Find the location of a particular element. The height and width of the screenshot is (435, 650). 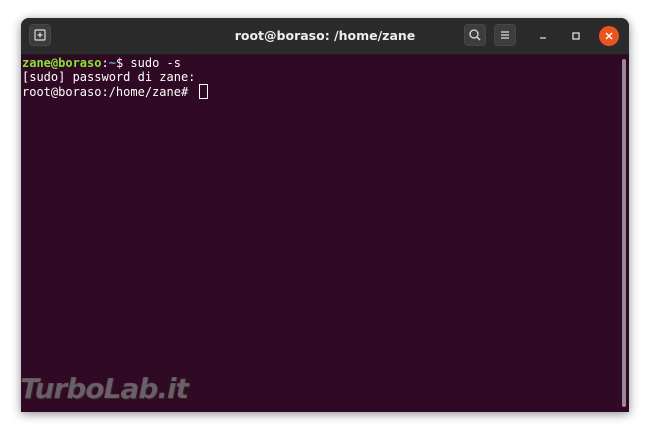

watermark-logo: TurboLab.it is located at coordinates (104, 388).